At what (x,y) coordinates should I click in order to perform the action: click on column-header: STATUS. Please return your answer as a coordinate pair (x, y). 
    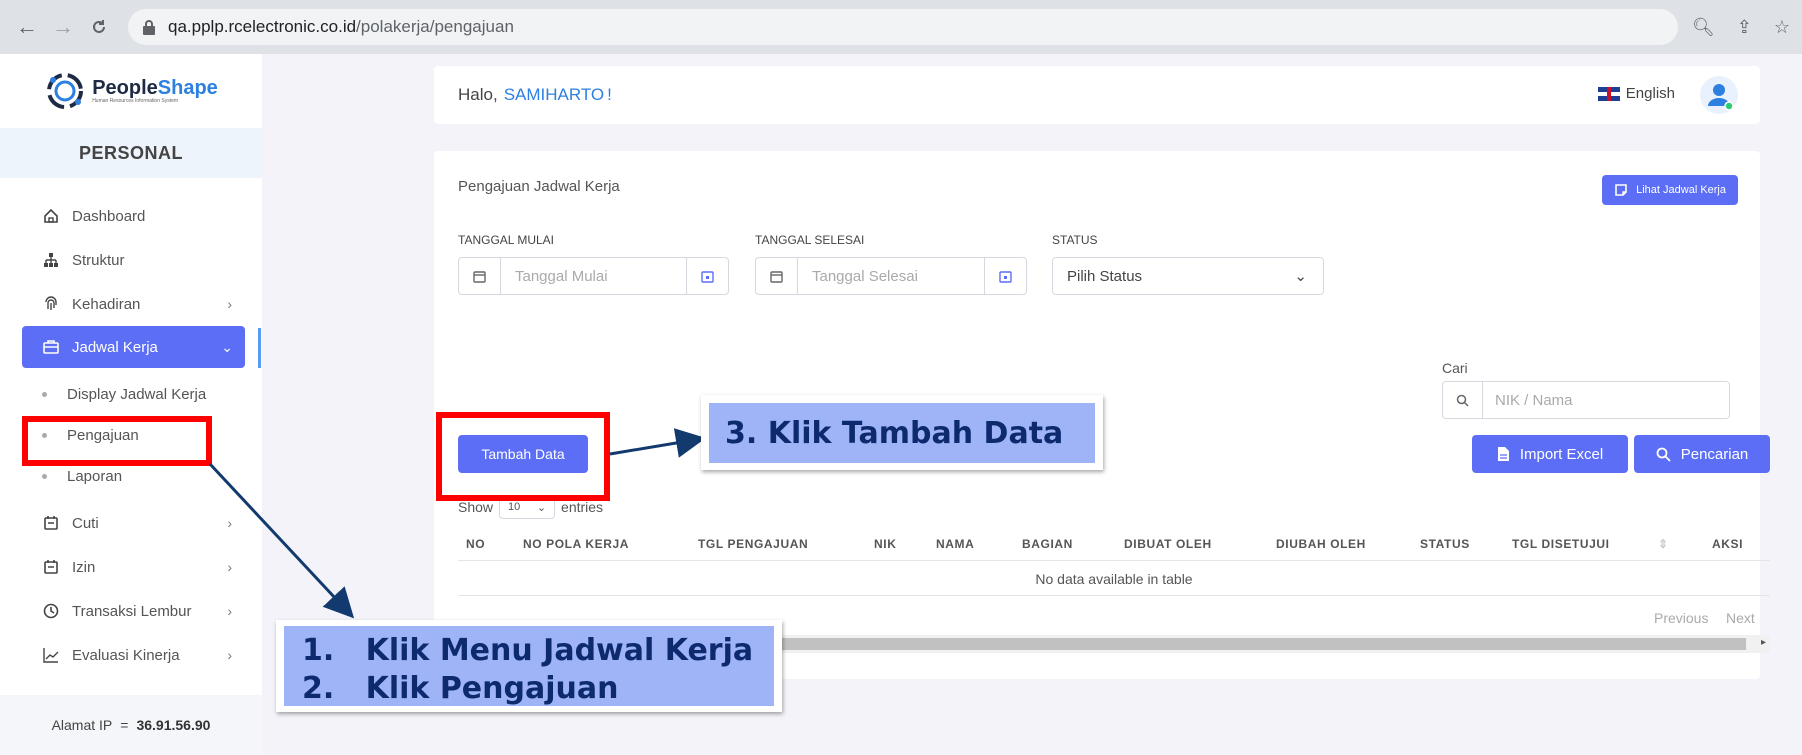
    Looking at the image, I should click on (1445, 544).